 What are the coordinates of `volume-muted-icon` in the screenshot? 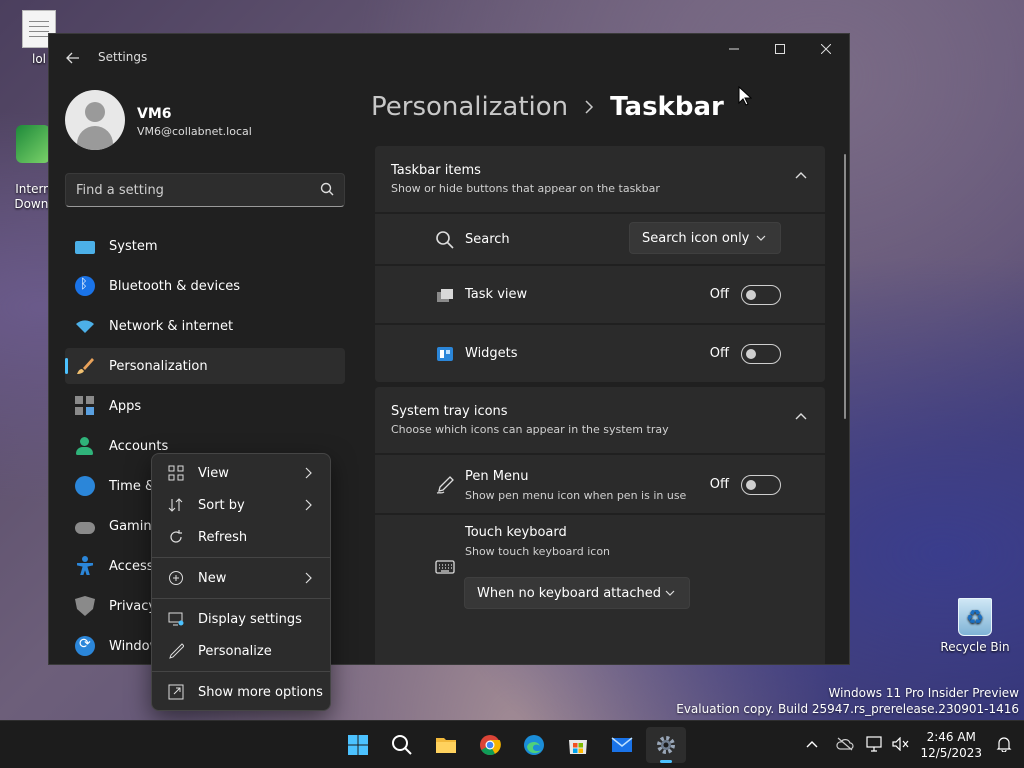 It's located at (901, 744).